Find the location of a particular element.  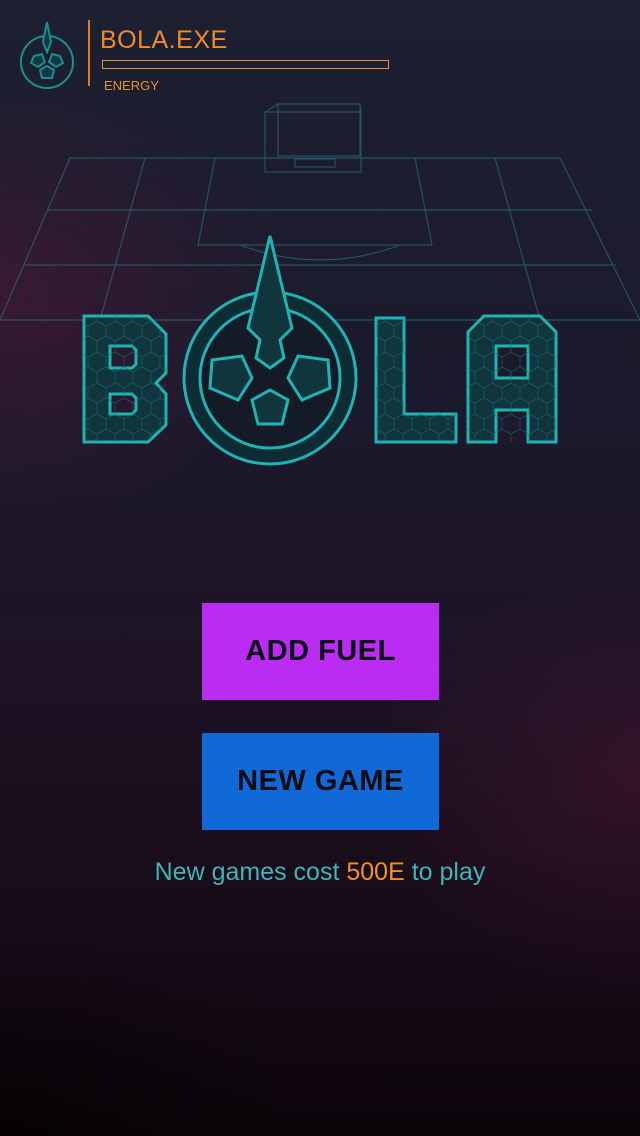

hud-divider is located at coordinates (89, 53).